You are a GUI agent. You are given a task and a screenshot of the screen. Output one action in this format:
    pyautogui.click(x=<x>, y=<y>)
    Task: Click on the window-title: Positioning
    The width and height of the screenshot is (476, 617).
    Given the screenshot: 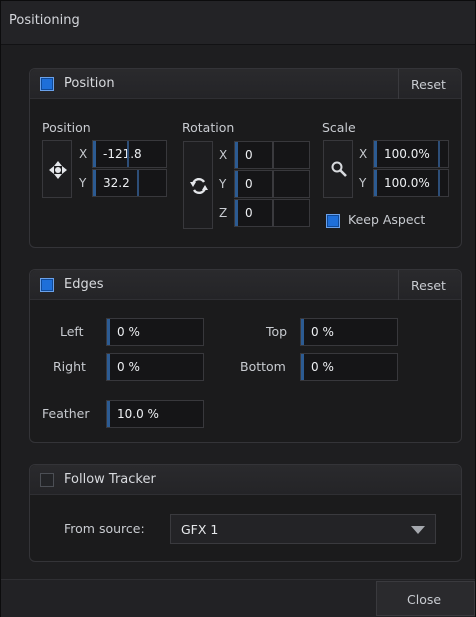 What is the action you would take?
    pyautogui.click(x=44, y=20)
    